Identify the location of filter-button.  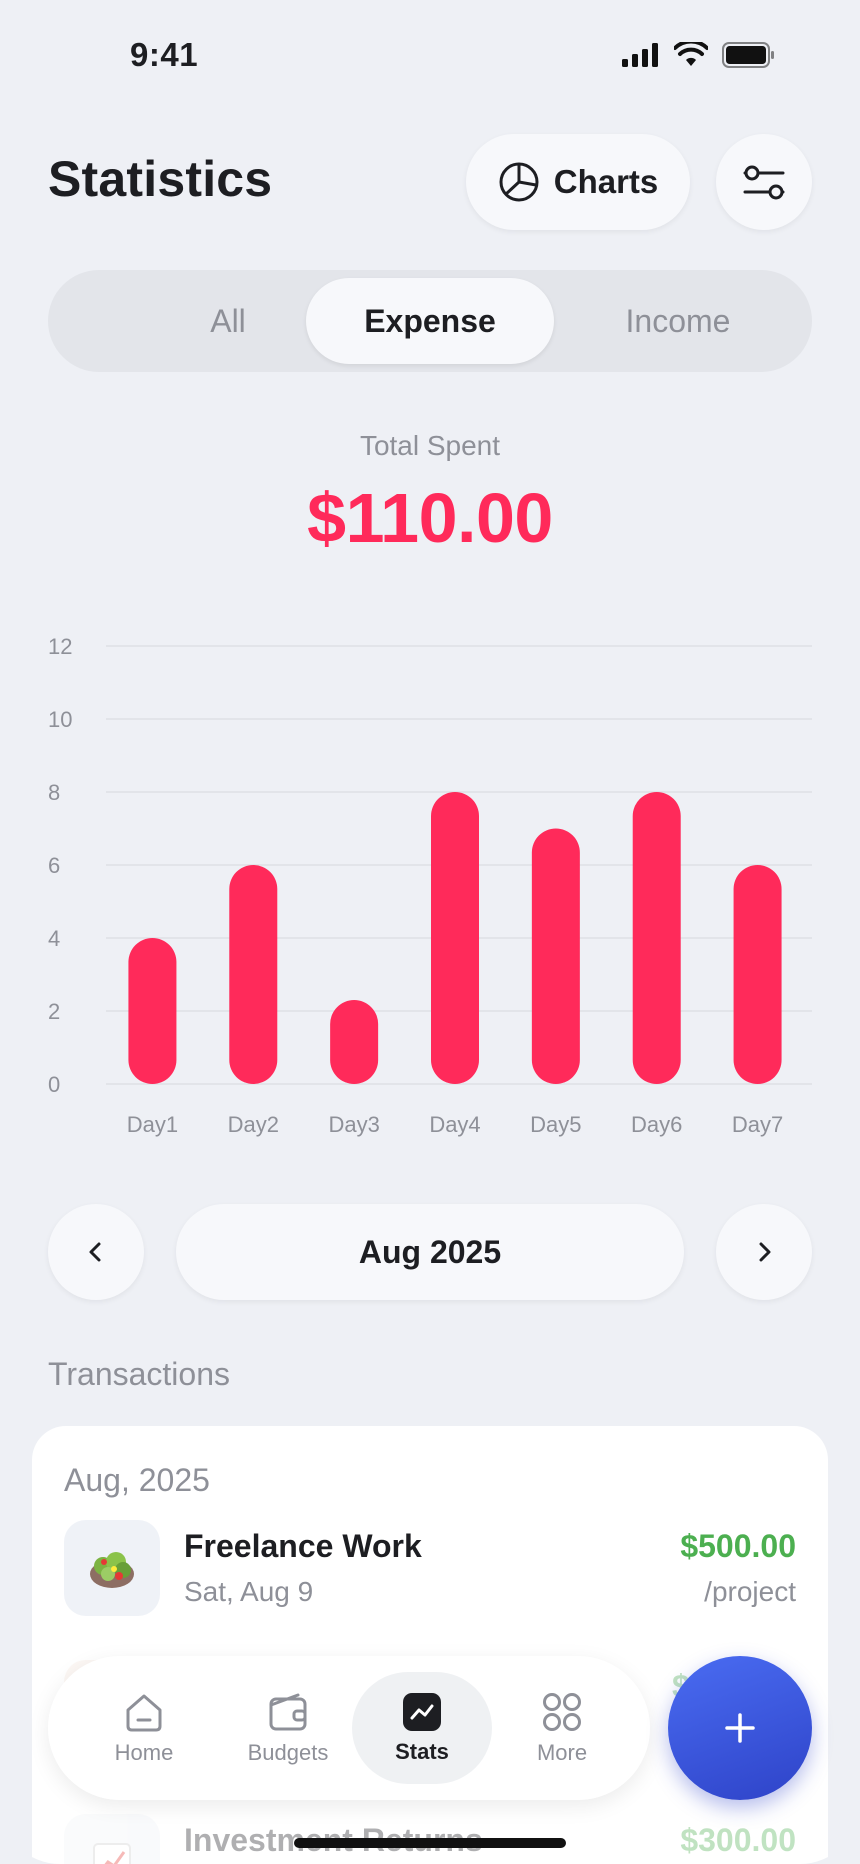
(764, 182).